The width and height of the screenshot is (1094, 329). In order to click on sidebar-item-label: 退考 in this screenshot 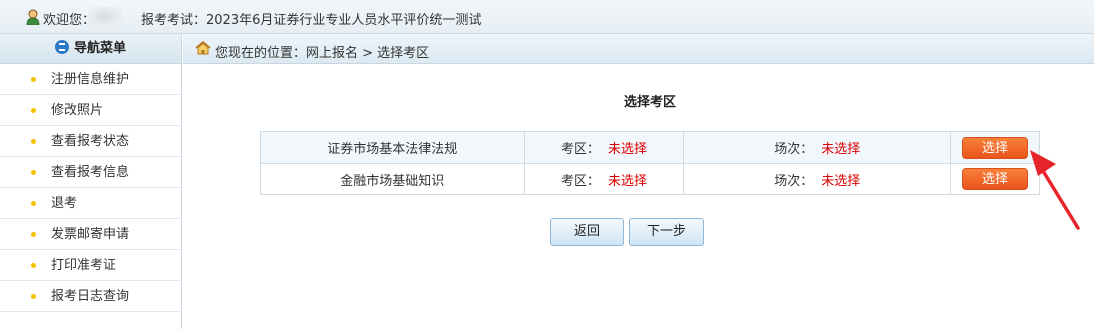, I will do `click(64, 203)`.